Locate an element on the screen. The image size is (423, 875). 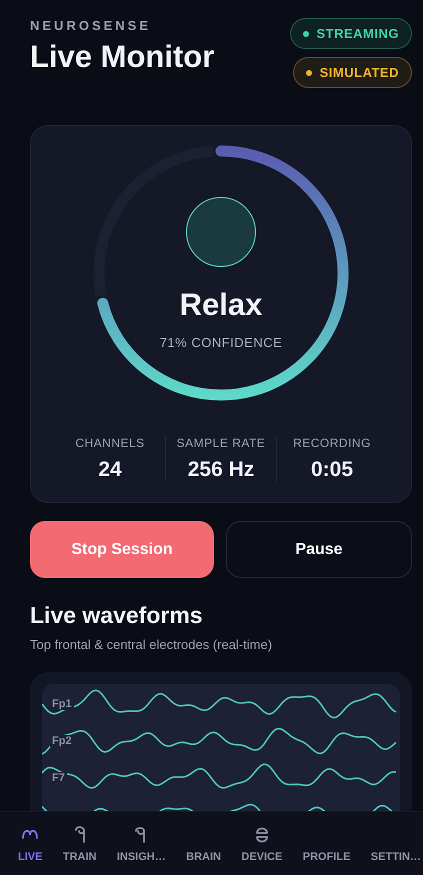
stat-value: 24 is located at coordinates (110, 470).